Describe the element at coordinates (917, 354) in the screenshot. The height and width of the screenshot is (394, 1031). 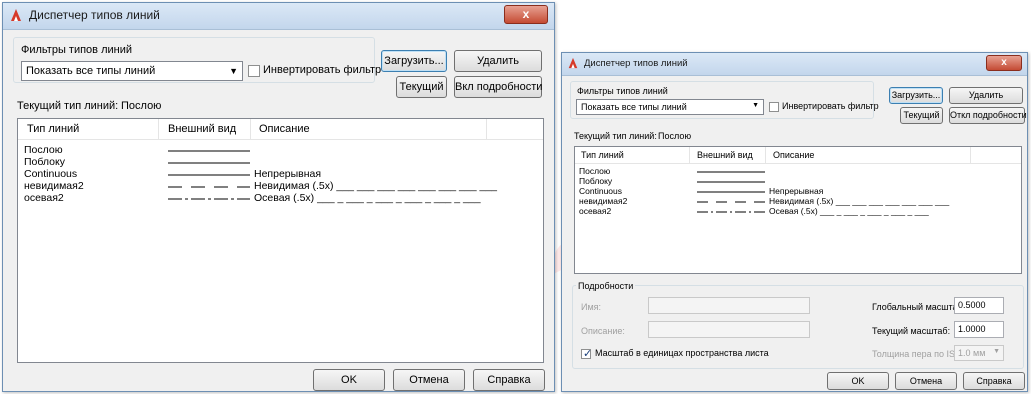
I see `pen-width-label: Толщина пера по ISO` at that location.